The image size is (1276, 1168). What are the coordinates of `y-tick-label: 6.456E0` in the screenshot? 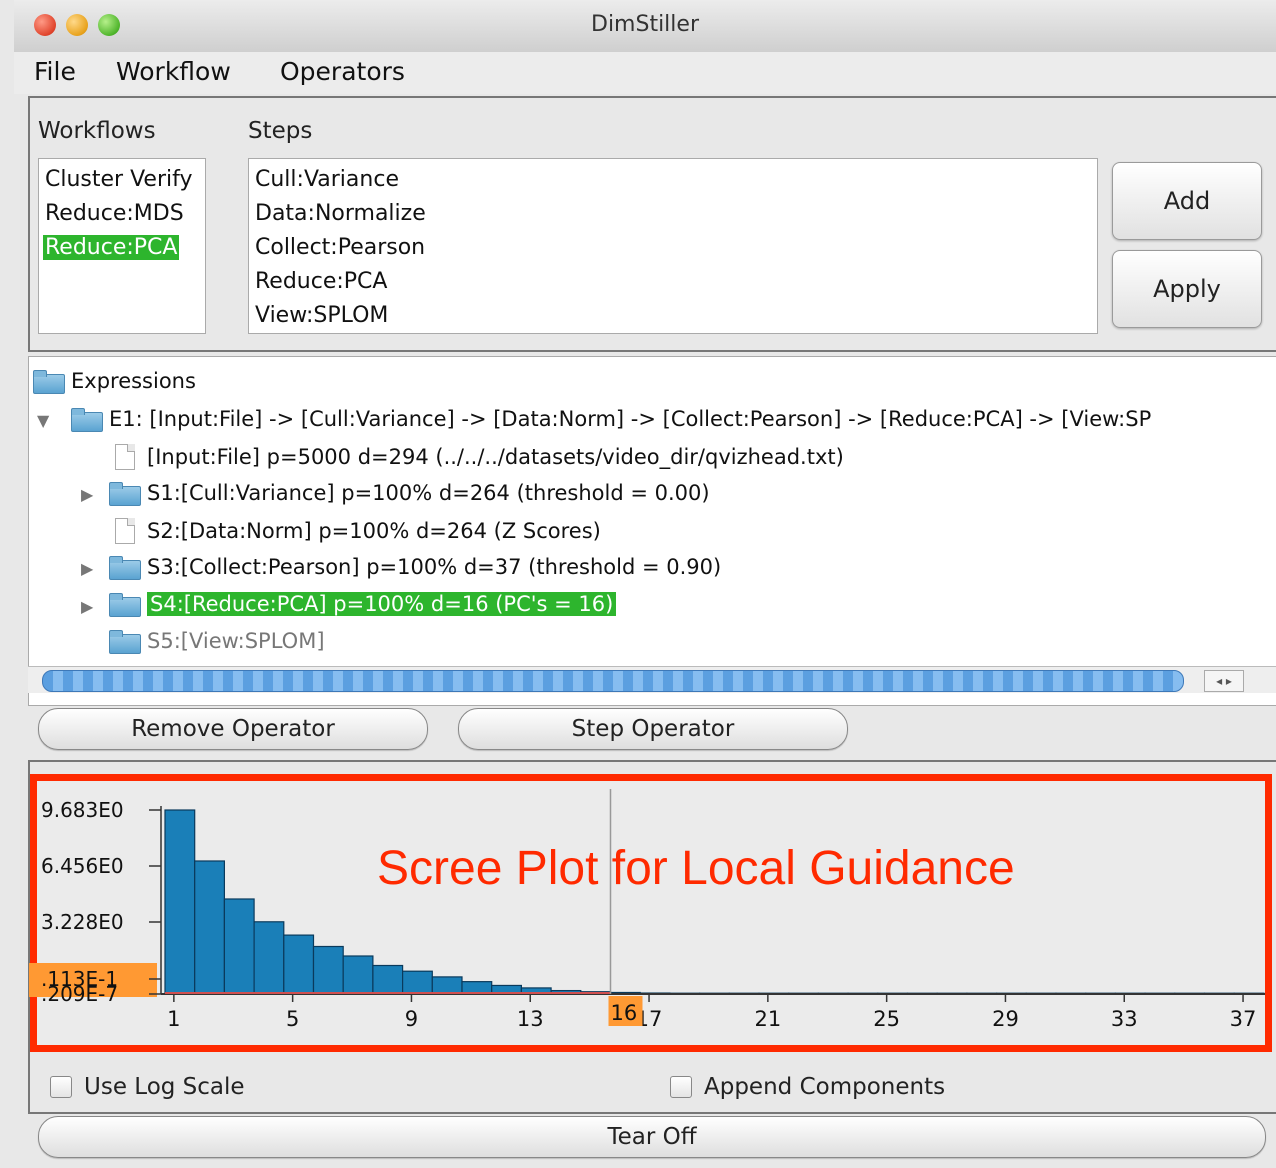 It's located at (82, 866).